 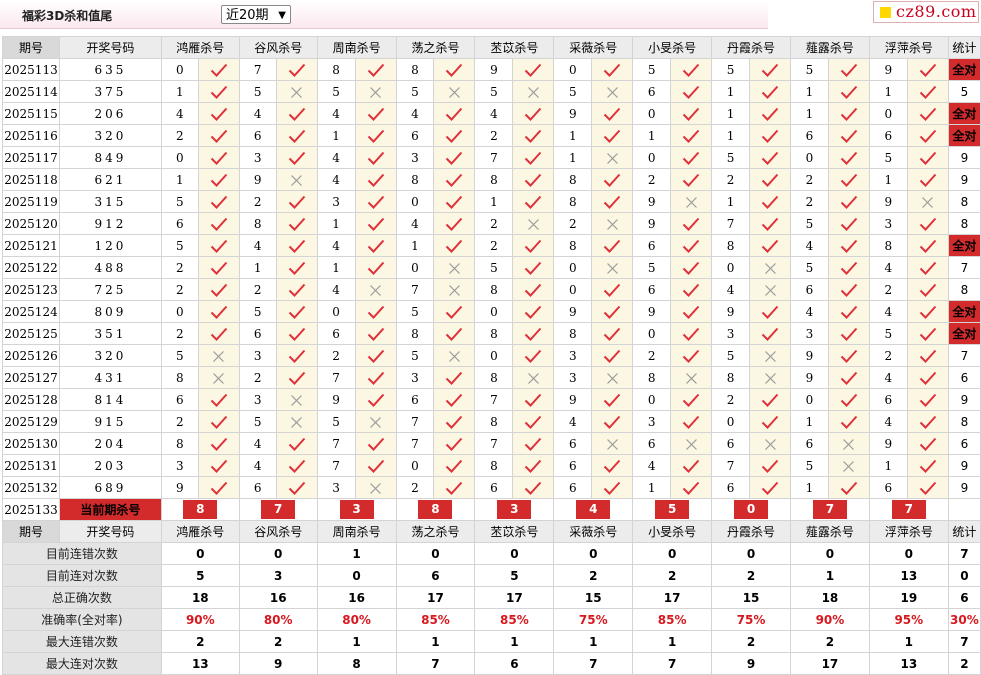 I want to click on site-logo: cz89.com, so click(x=926, y=12).